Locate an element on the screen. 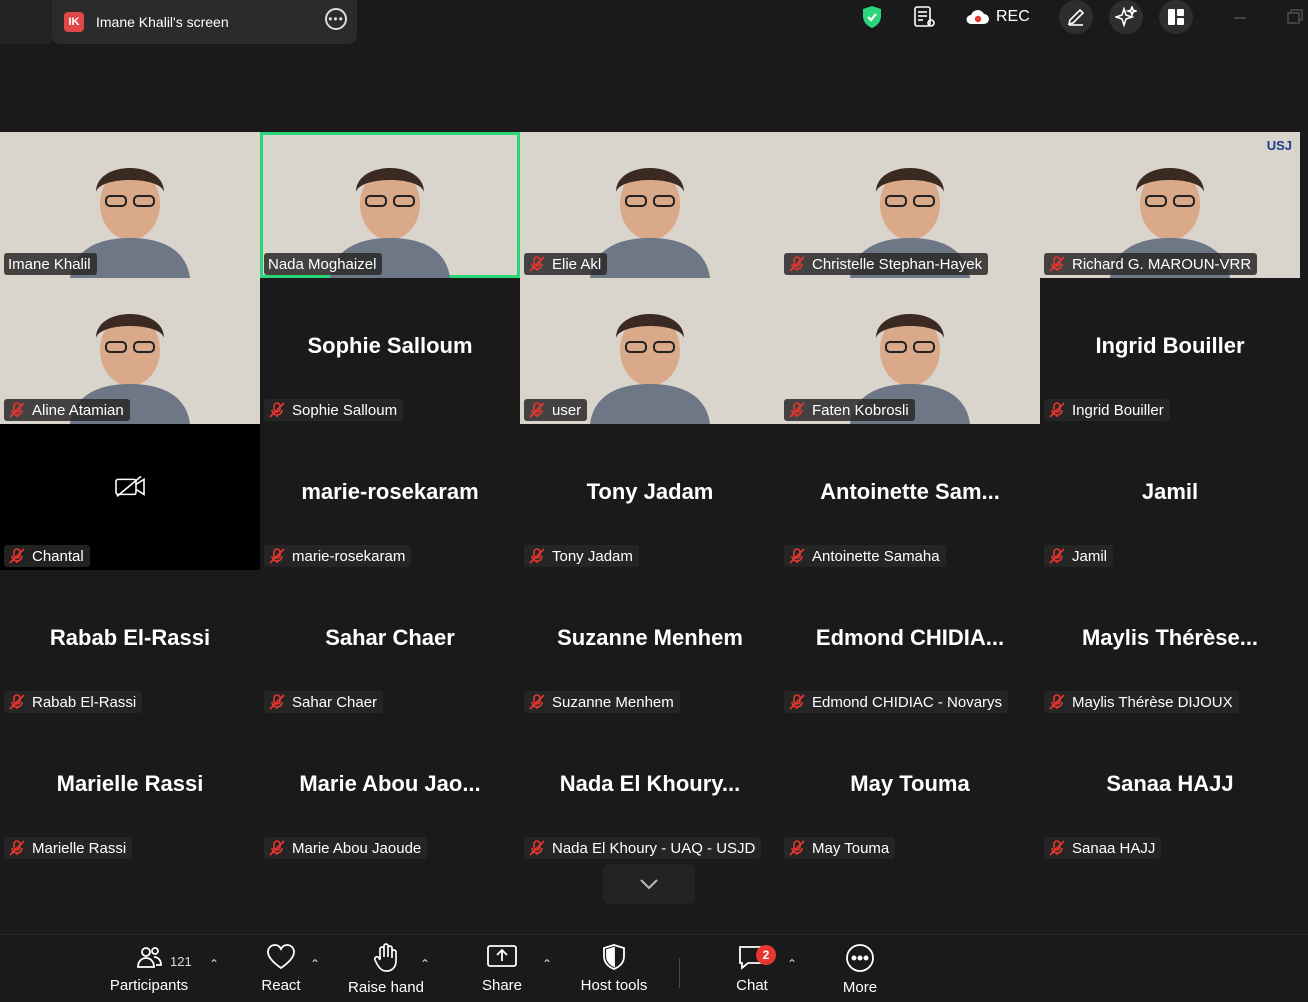 Image resolution: width=1308 pixels, height=1002 pixels. shared-screen-tab: IK Imane Khalil's screen ••• is located at coordinates (204, 22).